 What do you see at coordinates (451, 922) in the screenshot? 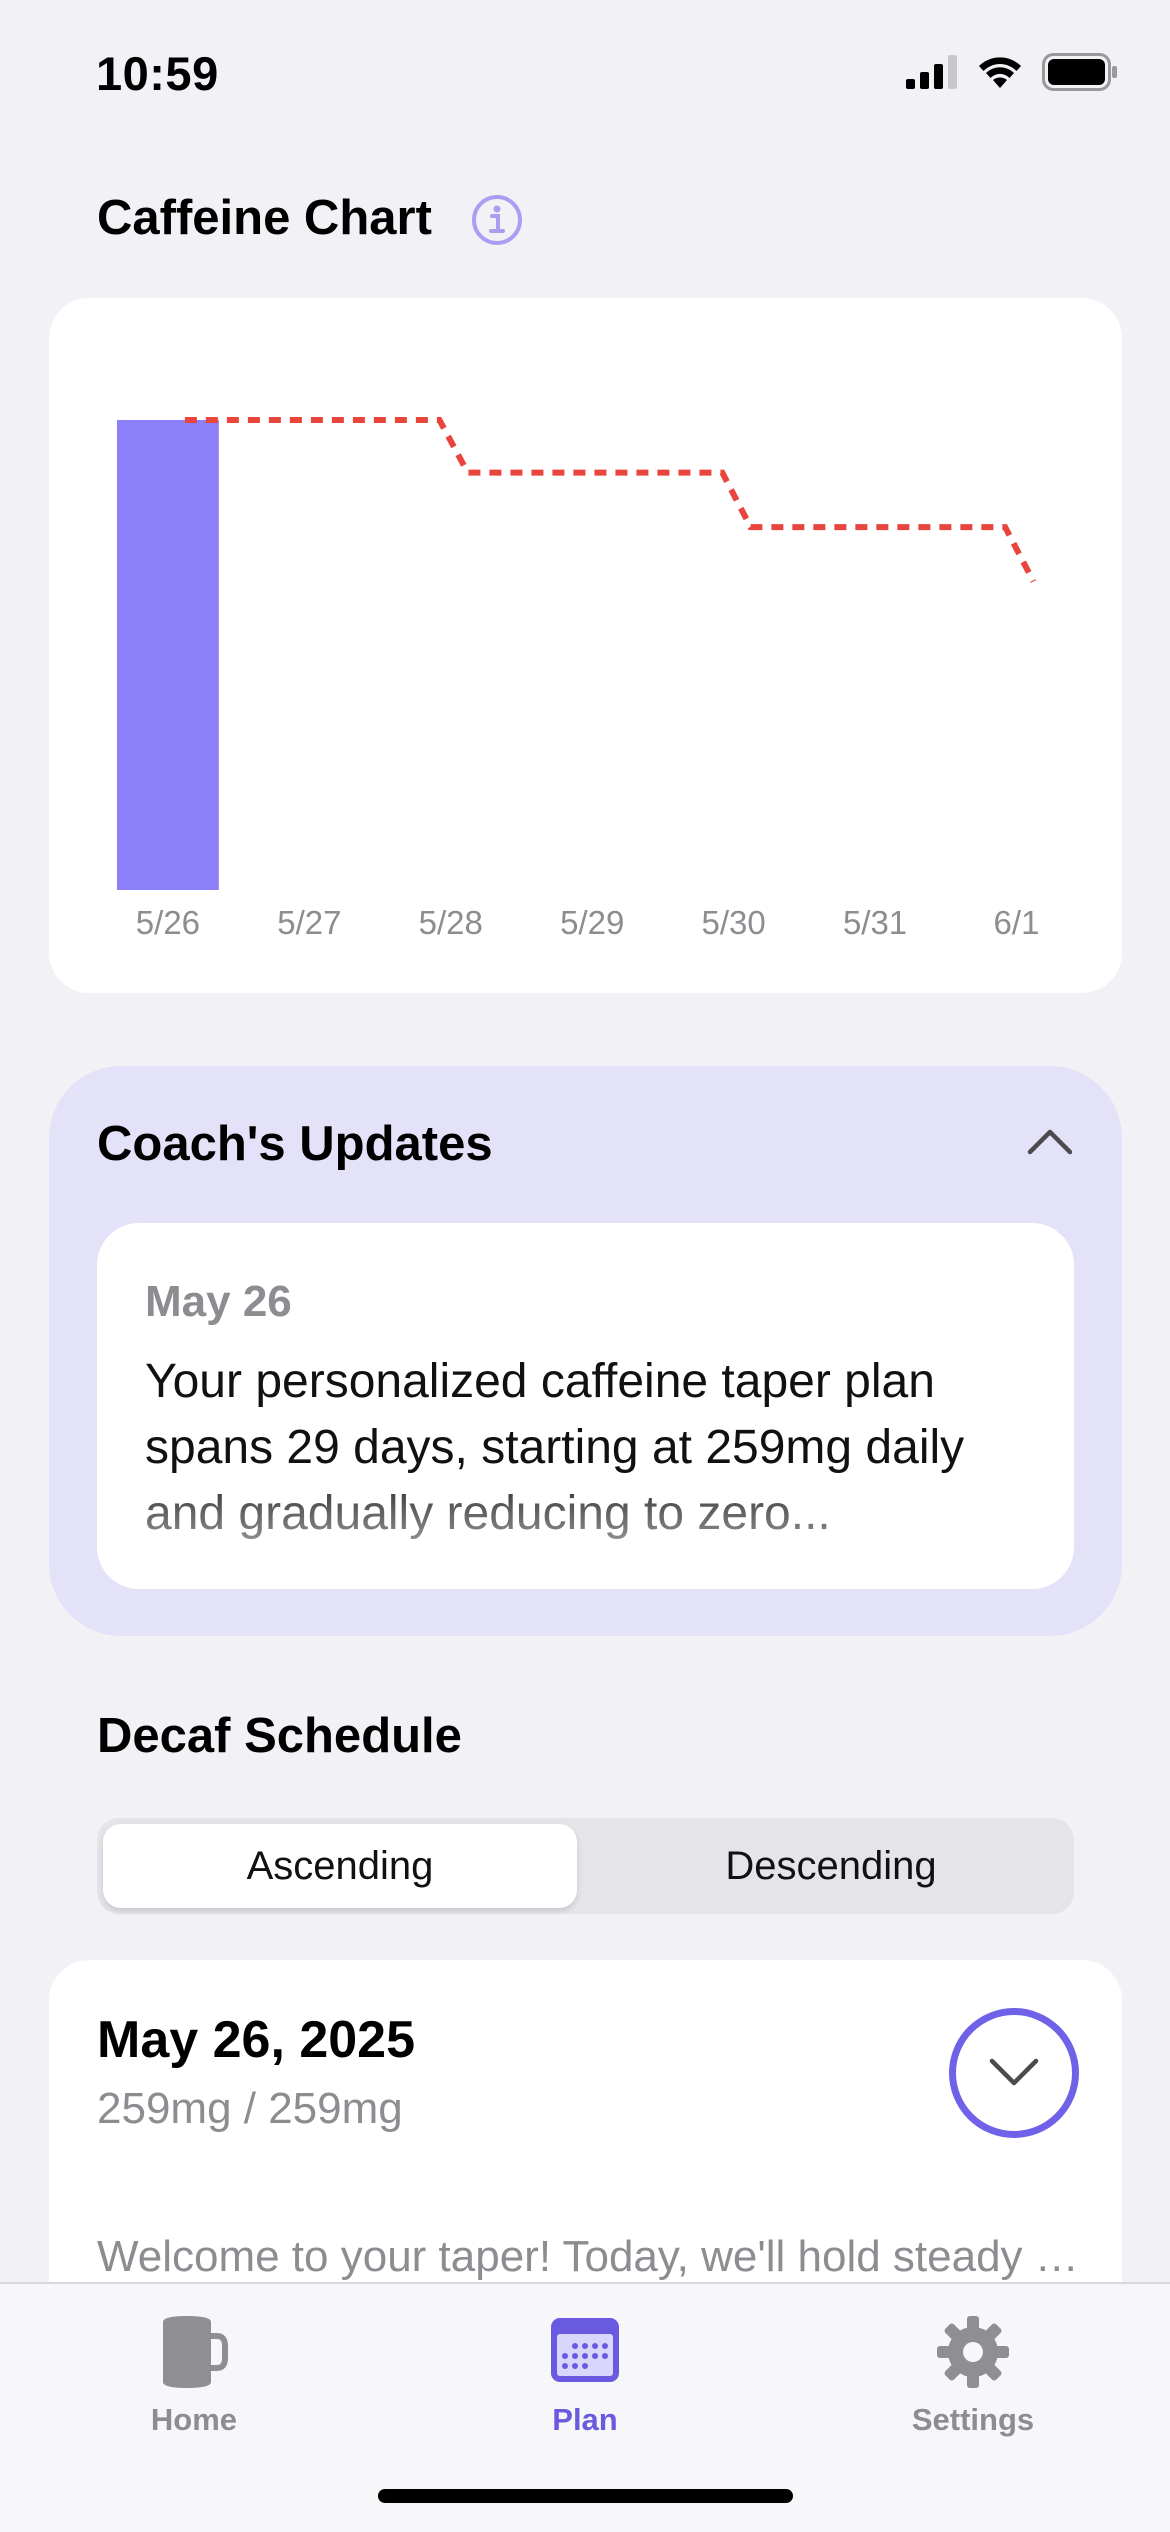
I see `chart-tick-label: 5/28` at bounding box center [451, 922].